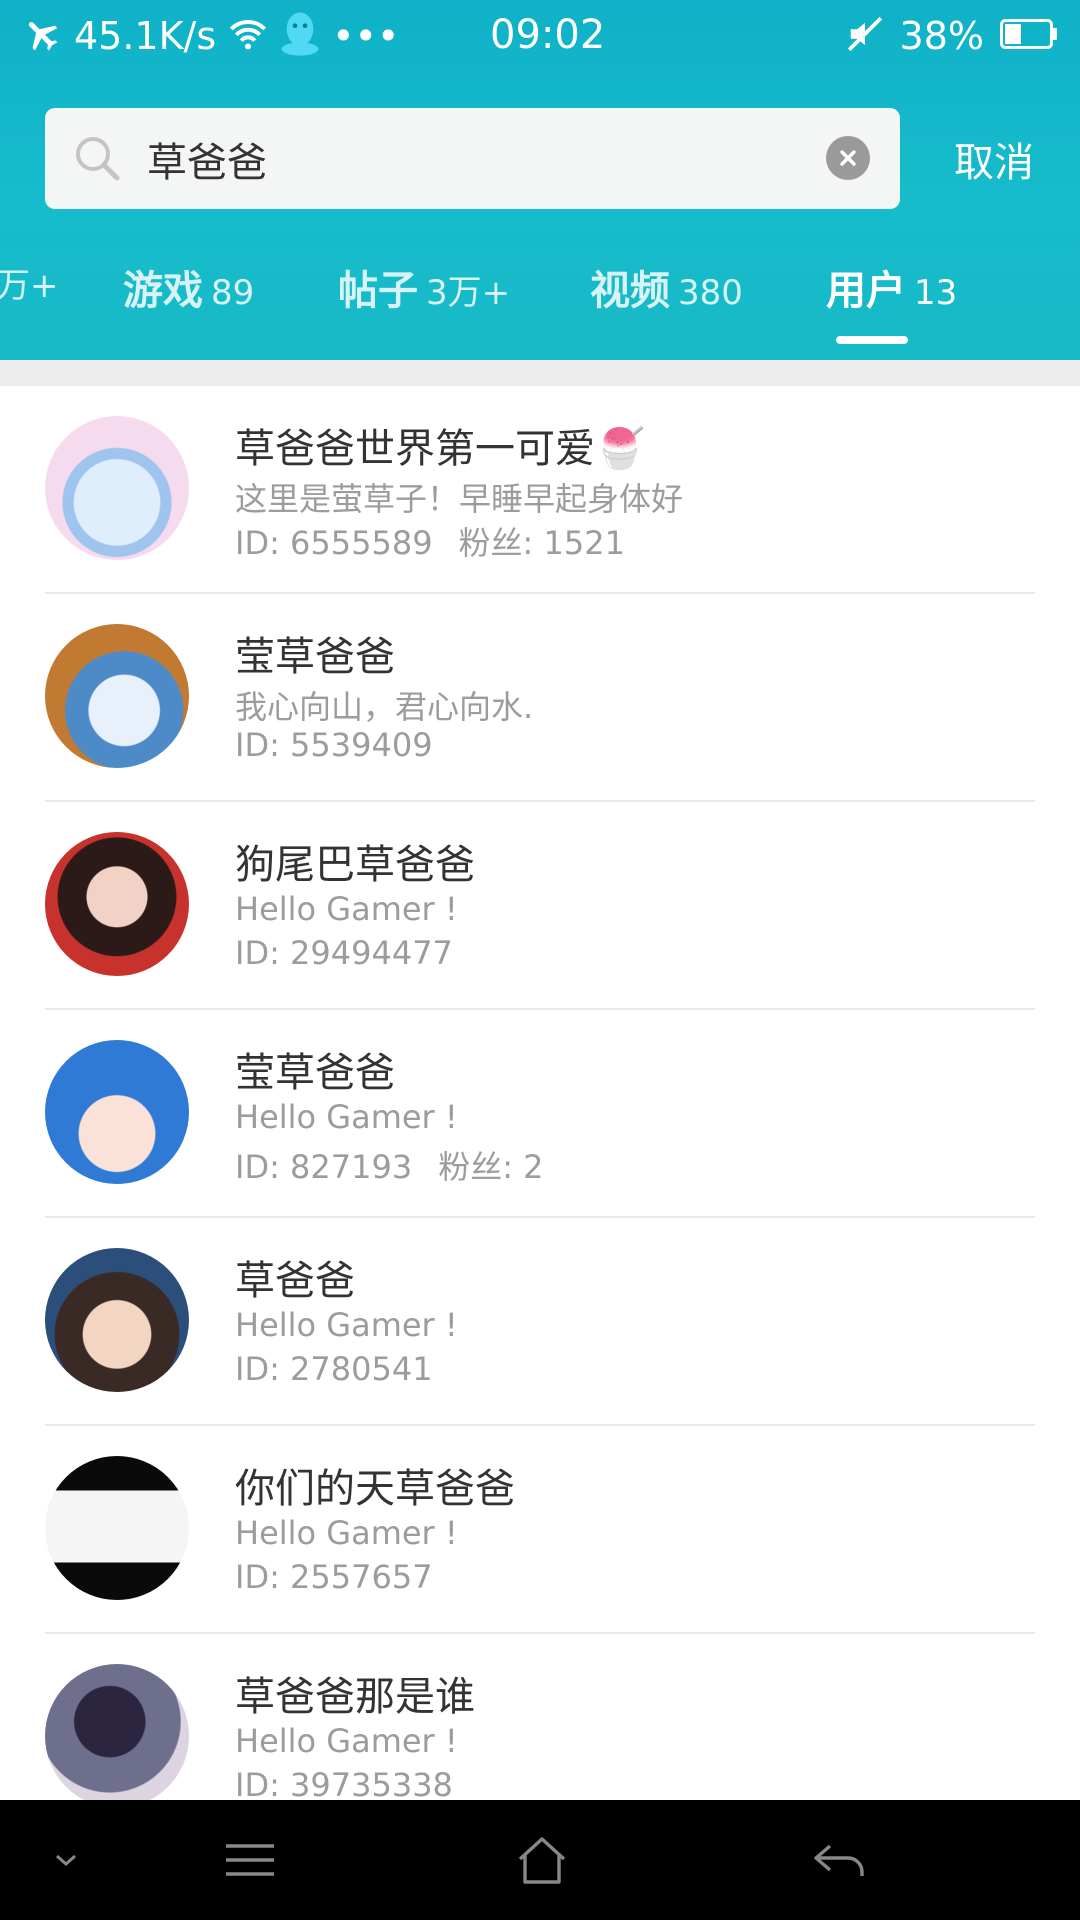  I want to click on menu-icon, so click(250, 1860).